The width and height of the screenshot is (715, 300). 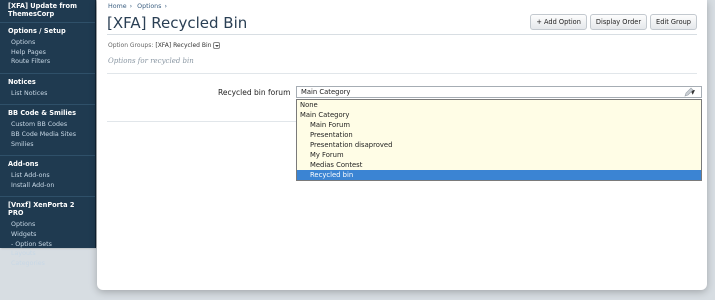 What do you see at coordinates (217, 45) in the screenshot?
I see `chevron-down-icon` at bounding box center [217, 45].